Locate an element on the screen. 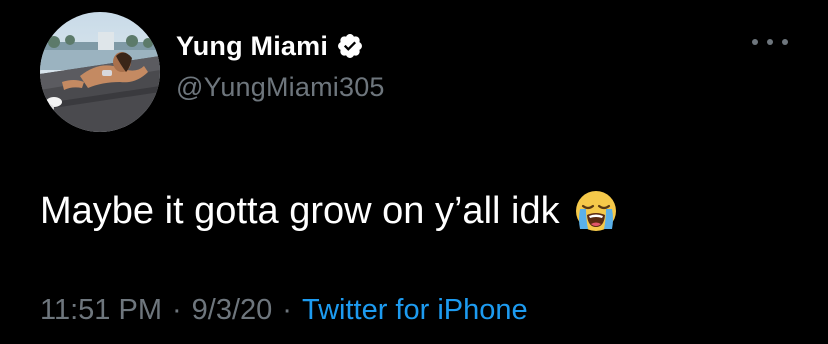  display-name: Yung Miami is located at coordinates (252, 46).